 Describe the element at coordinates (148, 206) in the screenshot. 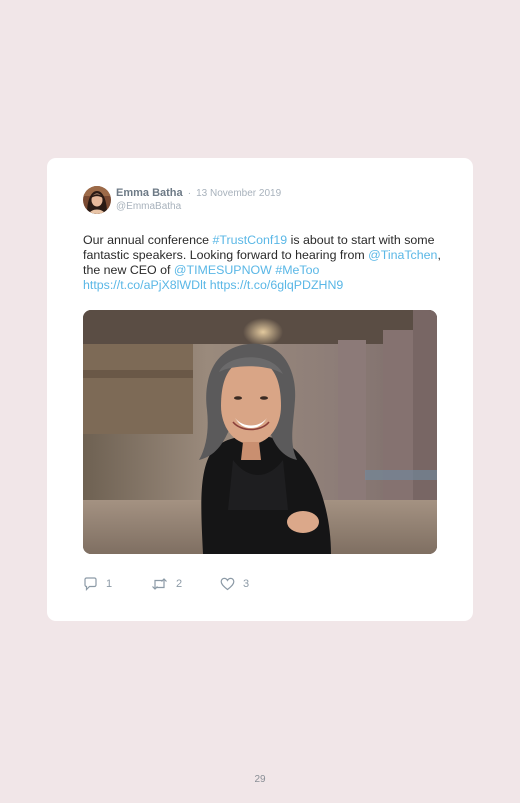

I see `author-handle: @EmmaBatha` at that location.